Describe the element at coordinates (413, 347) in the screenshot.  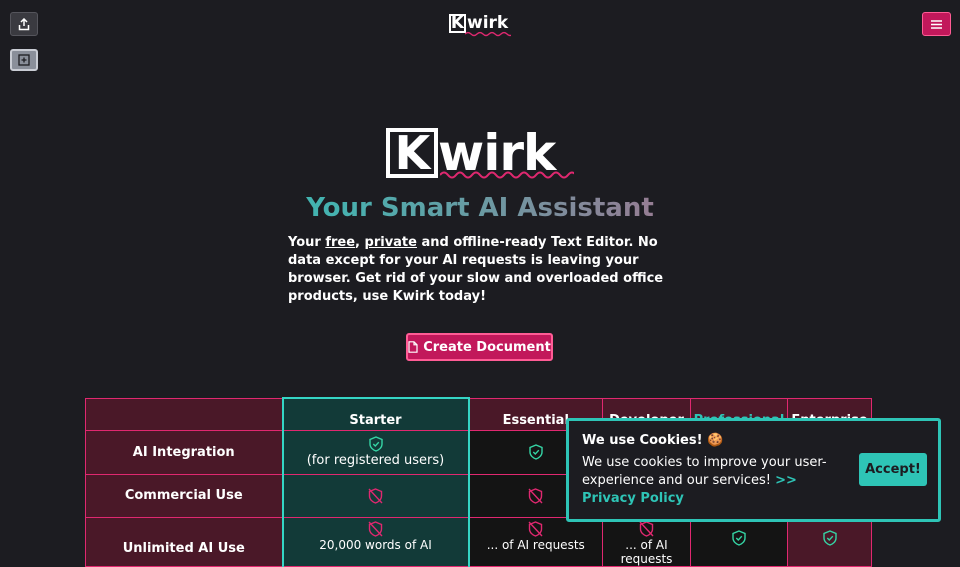
I see `document-icon` at that location.